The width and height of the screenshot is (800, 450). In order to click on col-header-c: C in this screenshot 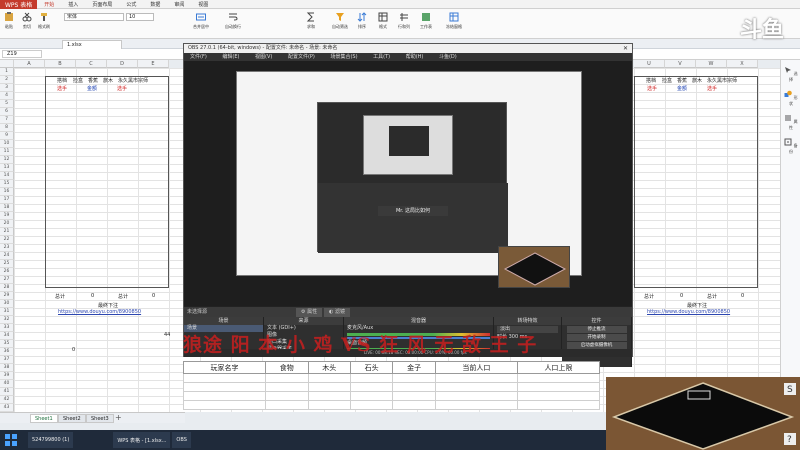, I will do `click(91, 64)`.